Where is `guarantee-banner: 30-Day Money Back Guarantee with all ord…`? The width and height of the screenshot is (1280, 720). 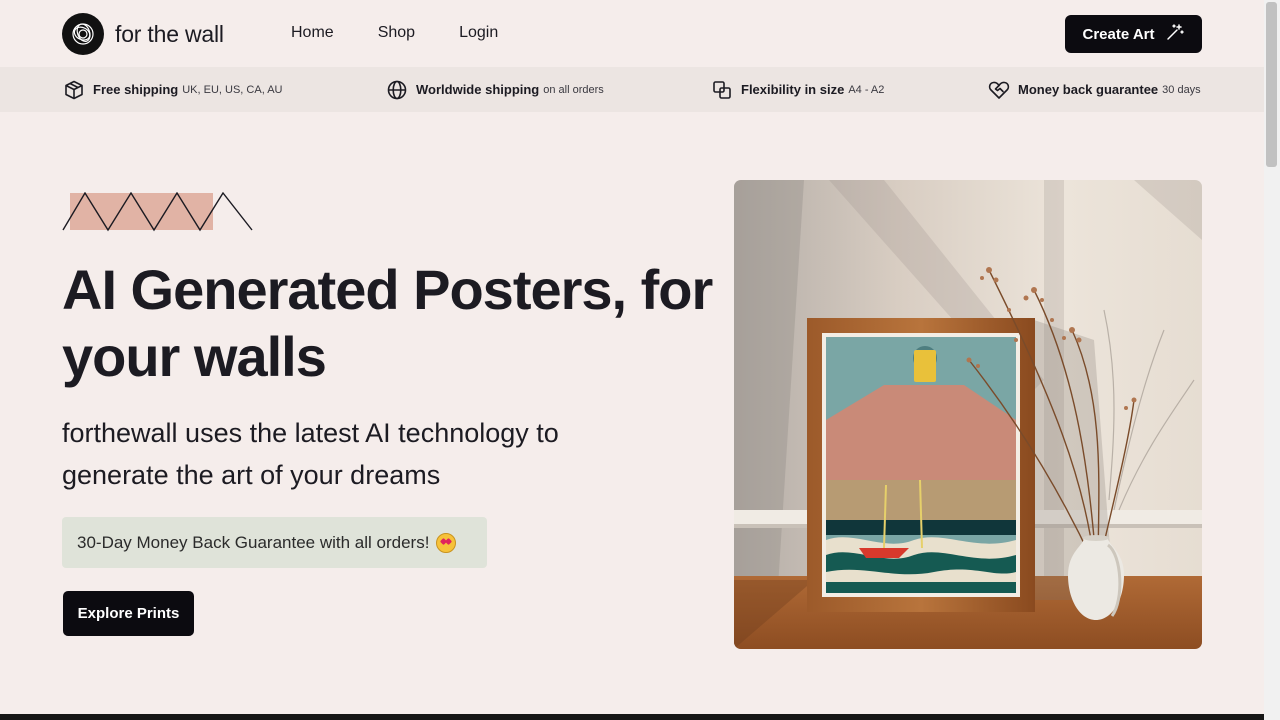
guarantee-banner: 30-Day Money Back Guarantee with all ord… is located at coordinates (274, 542).